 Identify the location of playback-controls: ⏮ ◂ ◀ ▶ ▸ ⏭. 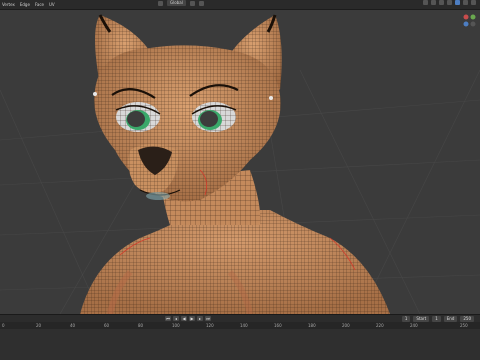
(188, 318).